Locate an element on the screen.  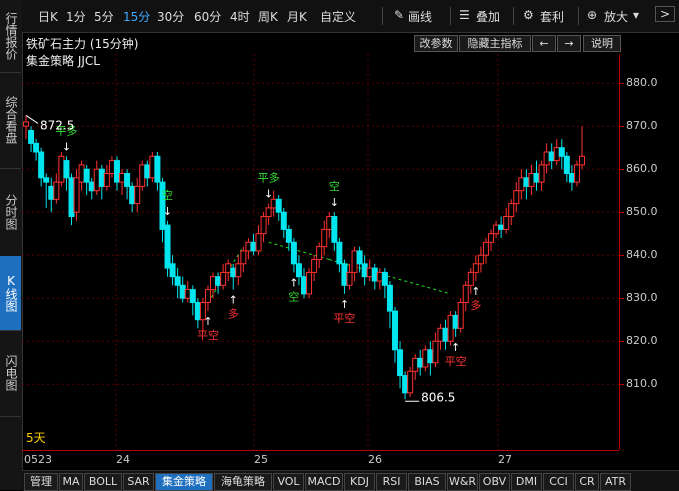
gear-icon: ⚙ is located at coordinates (528, 15).